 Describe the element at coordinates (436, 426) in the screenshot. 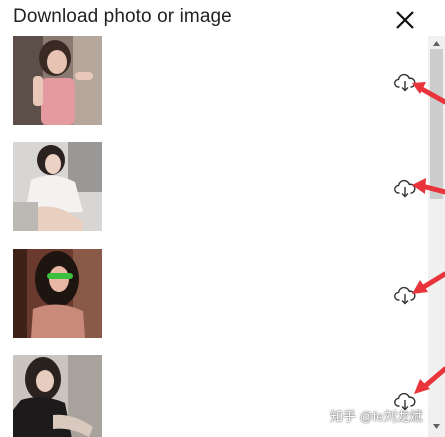

I see `scroll-down-arrow-icon` at that location.